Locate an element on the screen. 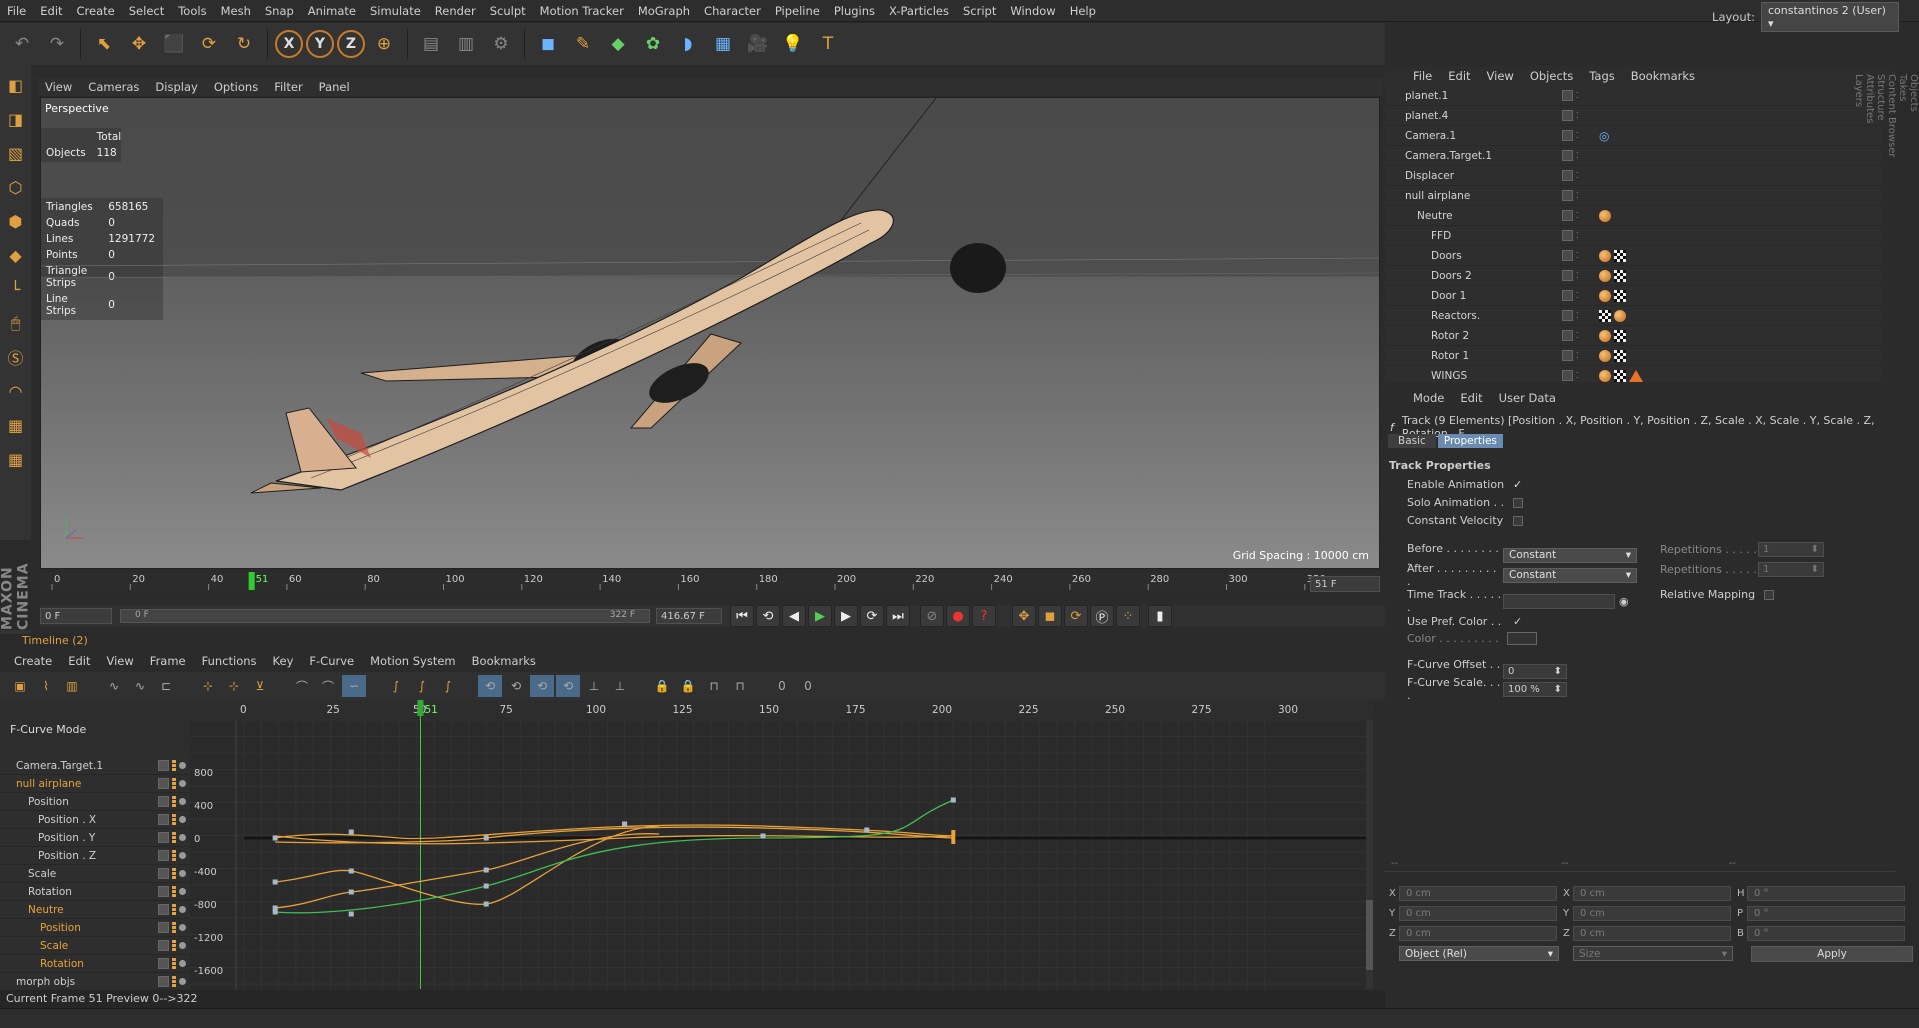  object-row: WINGS ⁚ is located at coordinates (1633, 374).